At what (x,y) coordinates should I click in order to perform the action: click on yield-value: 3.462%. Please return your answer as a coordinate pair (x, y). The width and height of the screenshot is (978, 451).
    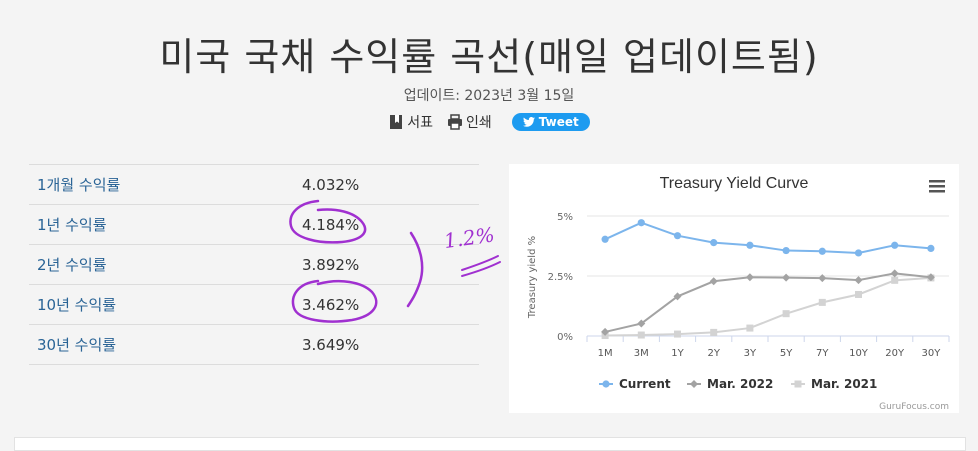
    Looking at the image, I should click on (390, 304).